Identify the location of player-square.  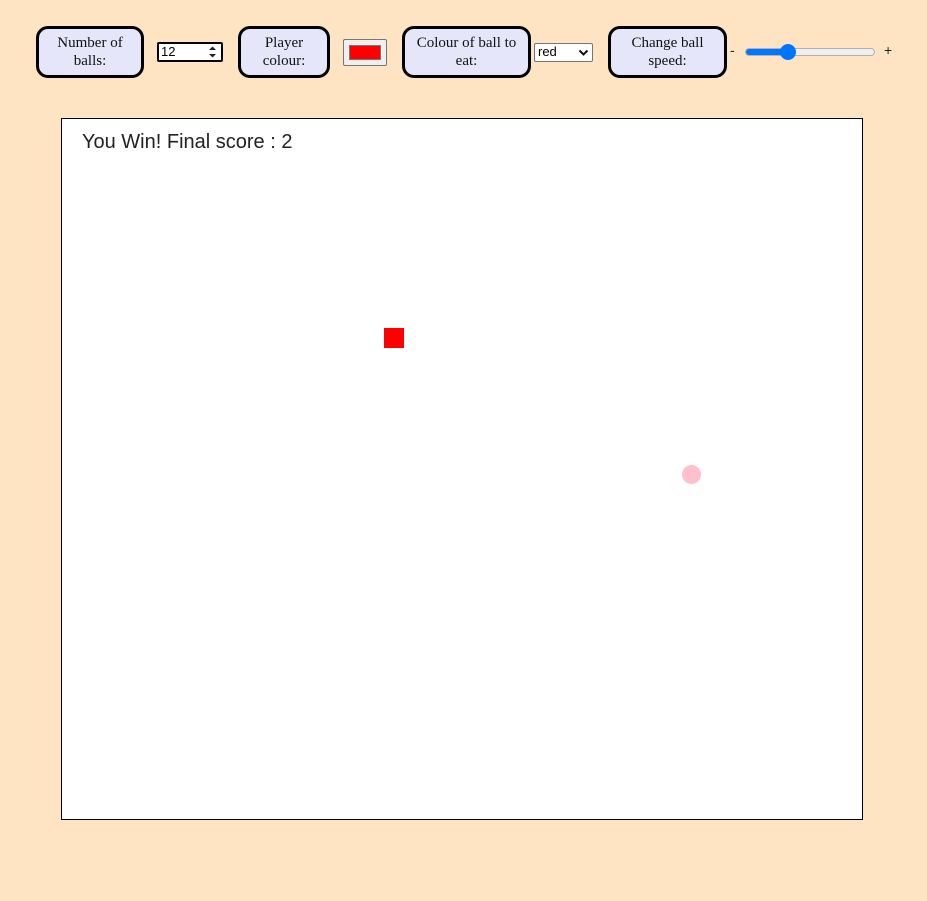
(394, 338).